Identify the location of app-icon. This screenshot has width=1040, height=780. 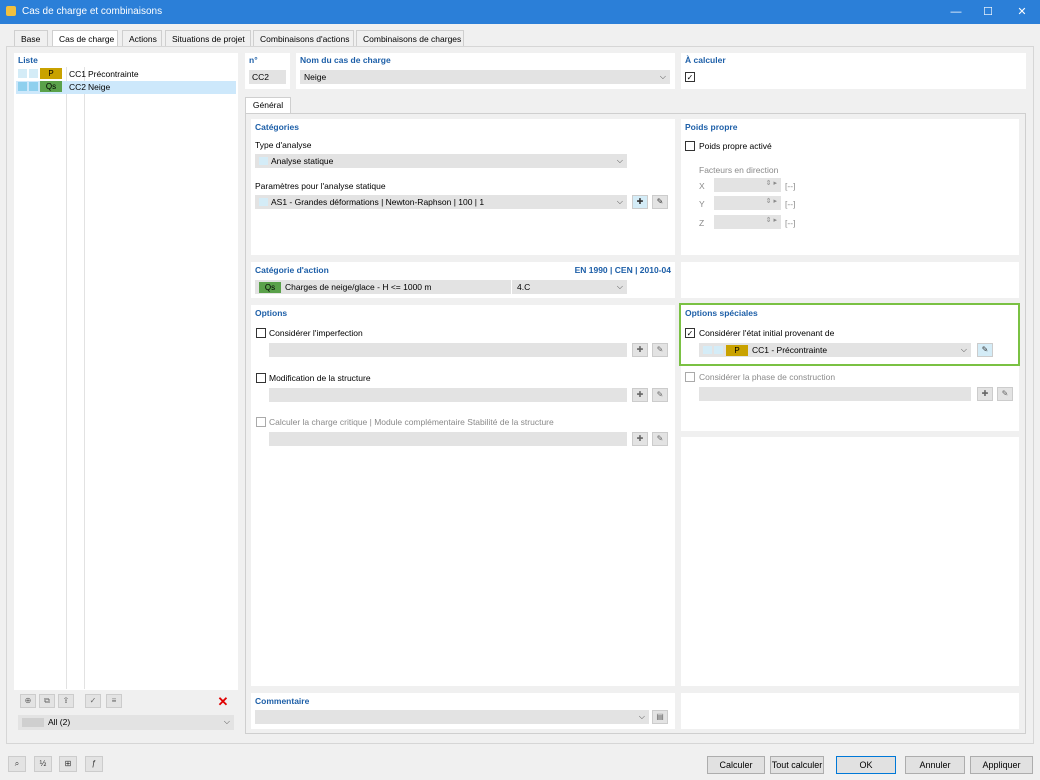
(11, 11).